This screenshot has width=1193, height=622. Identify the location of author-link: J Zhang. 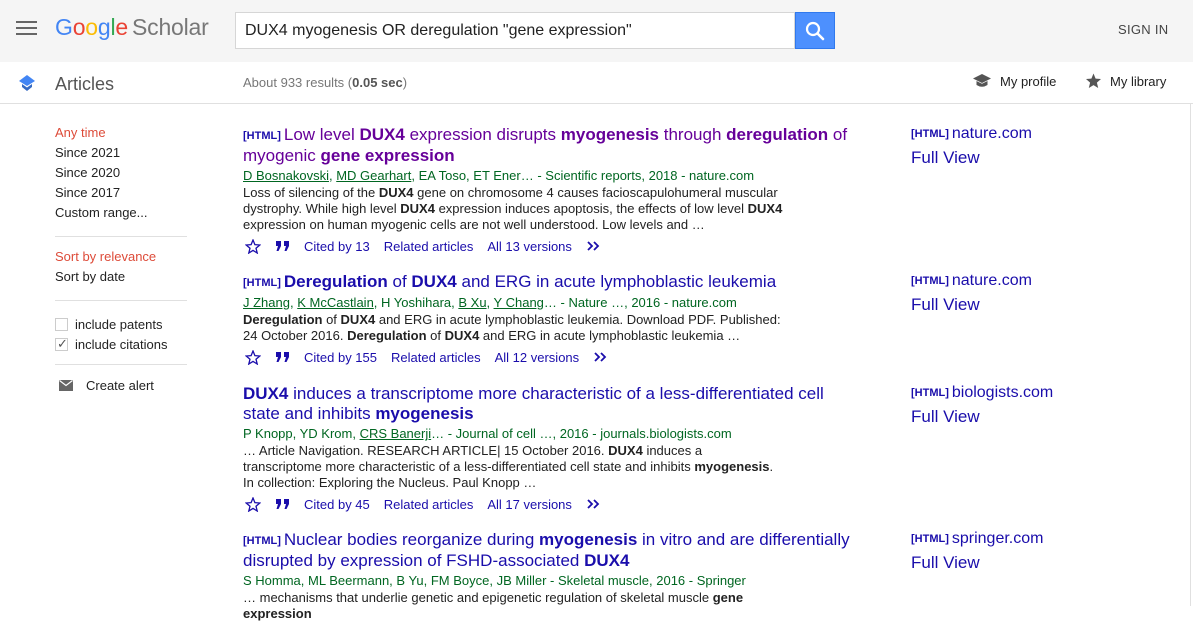
(266, 302).